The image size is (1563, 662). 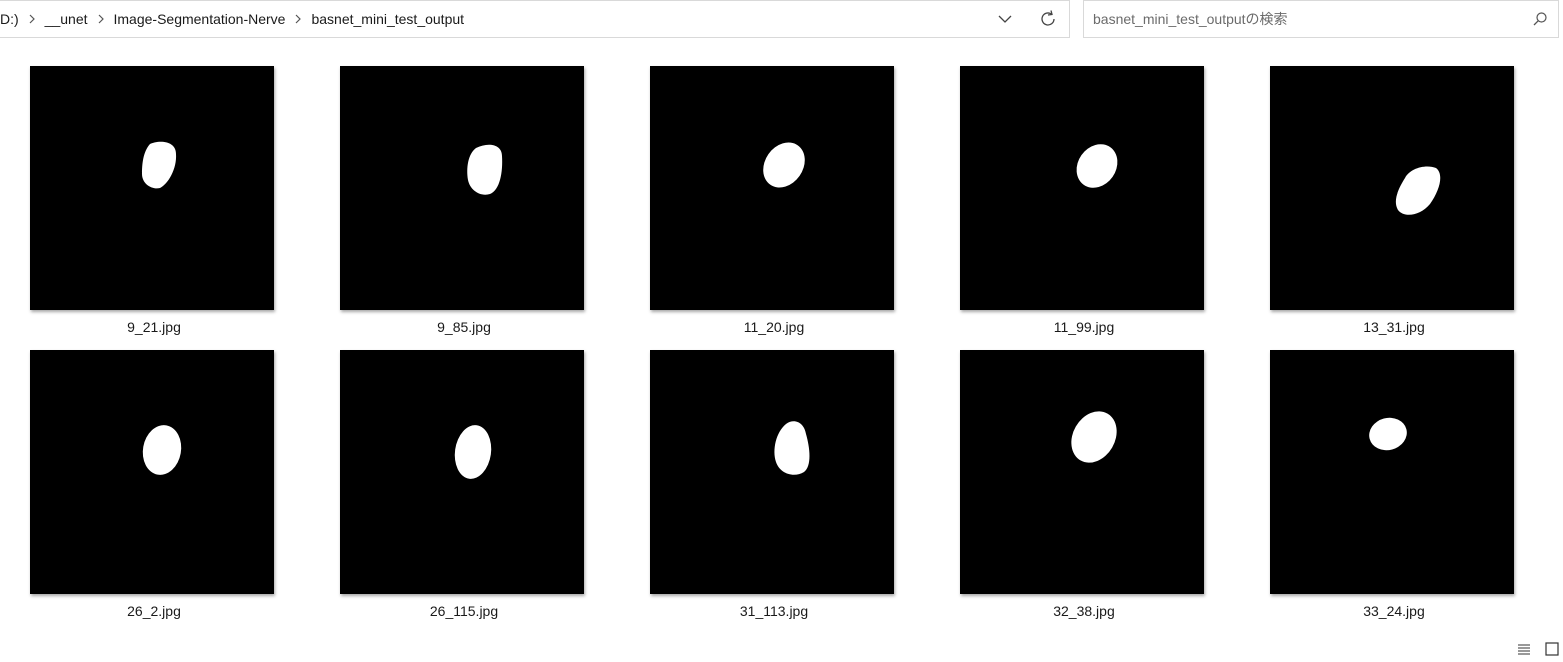 I want to click on file-item: 11_20.jpg, so click(x=765, y=206).